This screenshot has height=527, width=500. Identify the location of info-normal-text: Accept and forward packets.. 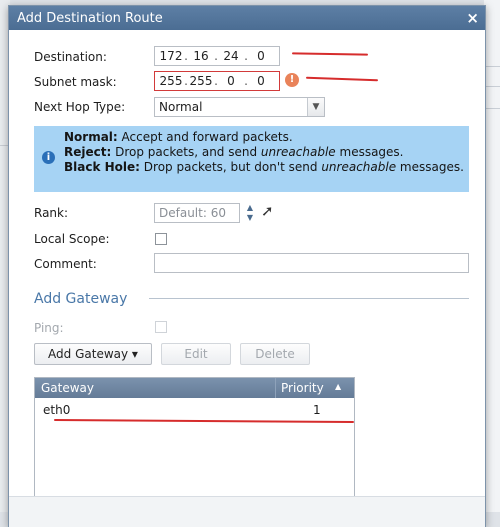
(205, 137).